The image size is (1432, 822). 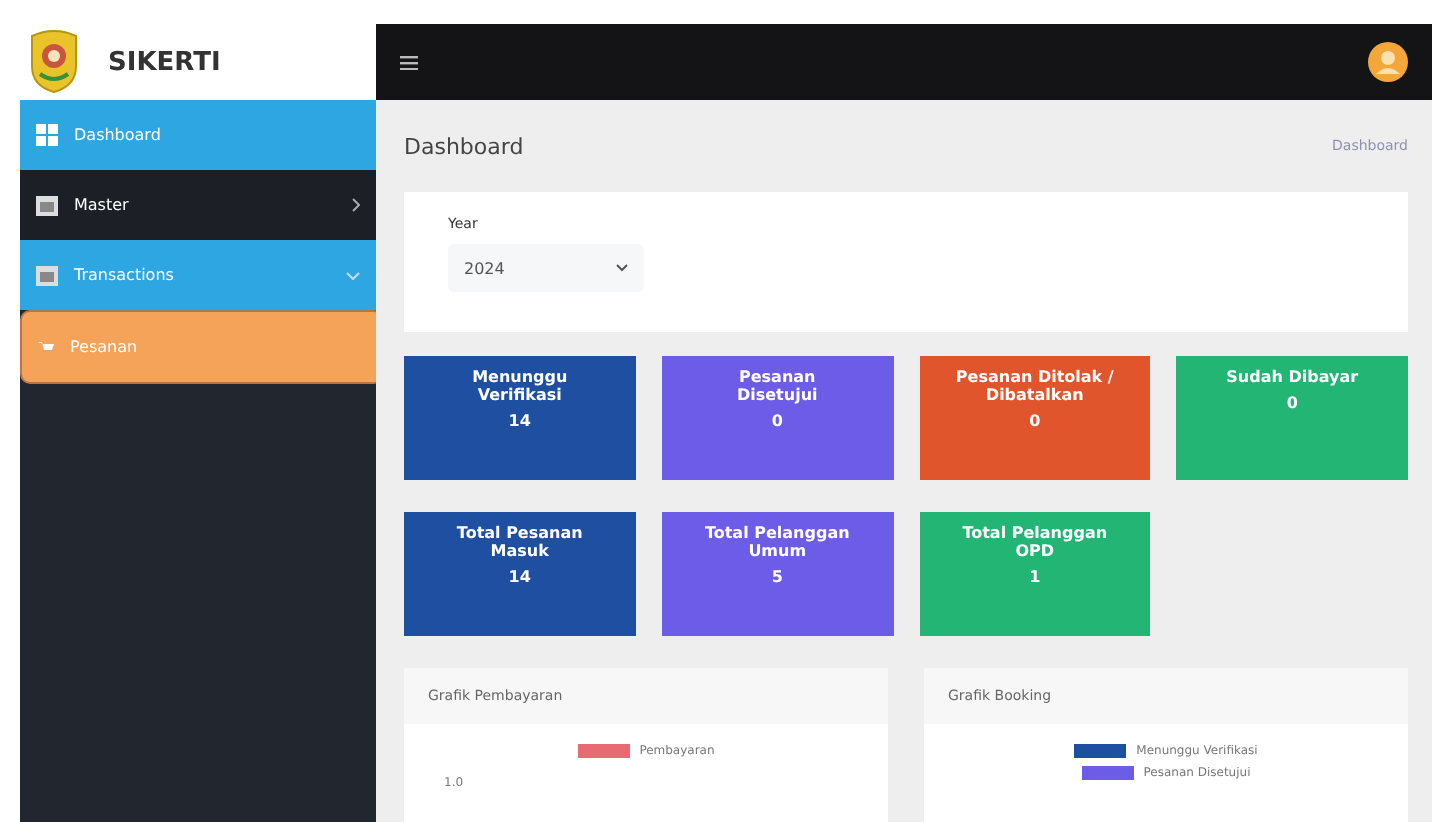 I want to click on sidebar-item: Dashboard, so click(x=198, y=135).